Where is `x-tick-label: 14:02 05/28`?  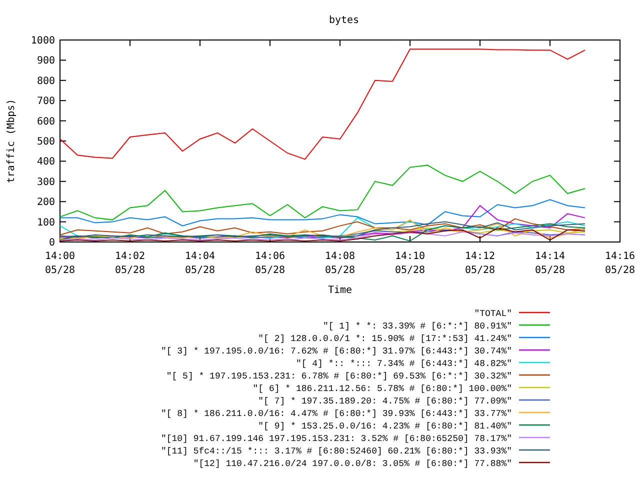 x-tick-label: 14:02 05/28 is located at coordinates (130, 263).